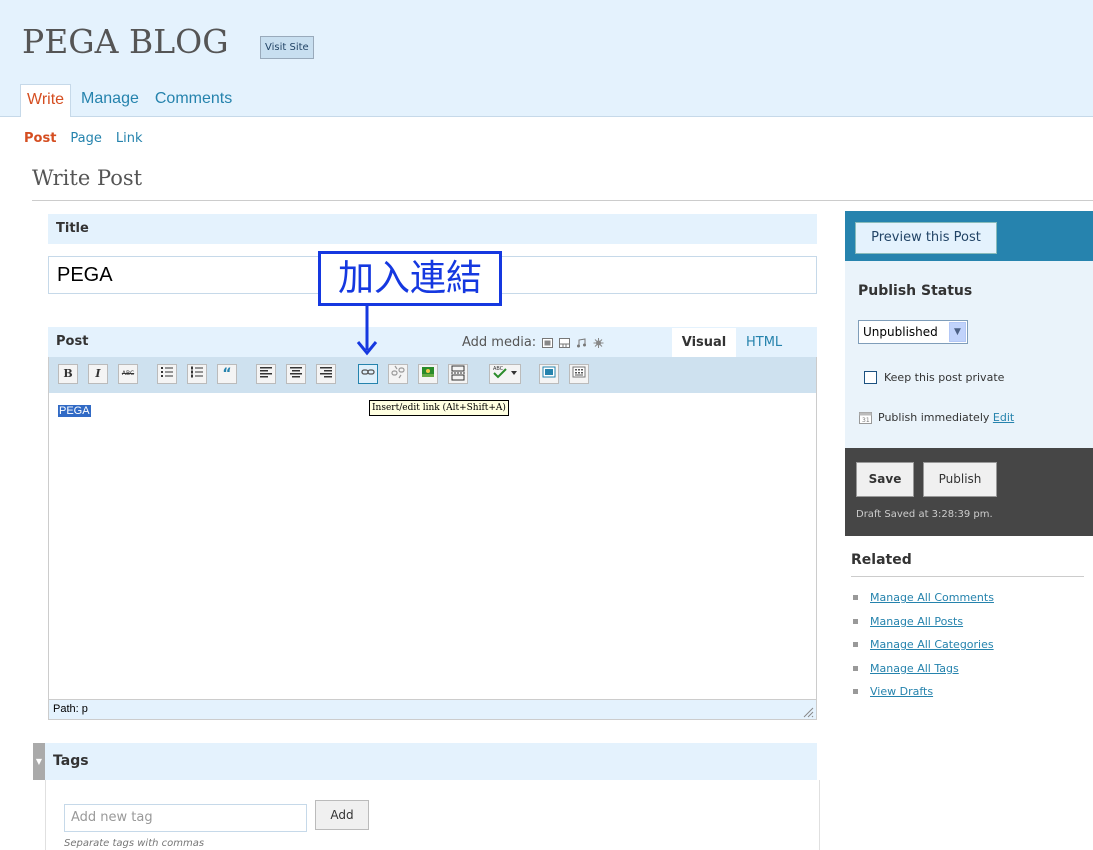 The width and height of the screenshot is (1093, 850). What do you see at coordinates (885, 479) in the screenshot?
I see `save-button: Save` at bounding box center [885, 479].